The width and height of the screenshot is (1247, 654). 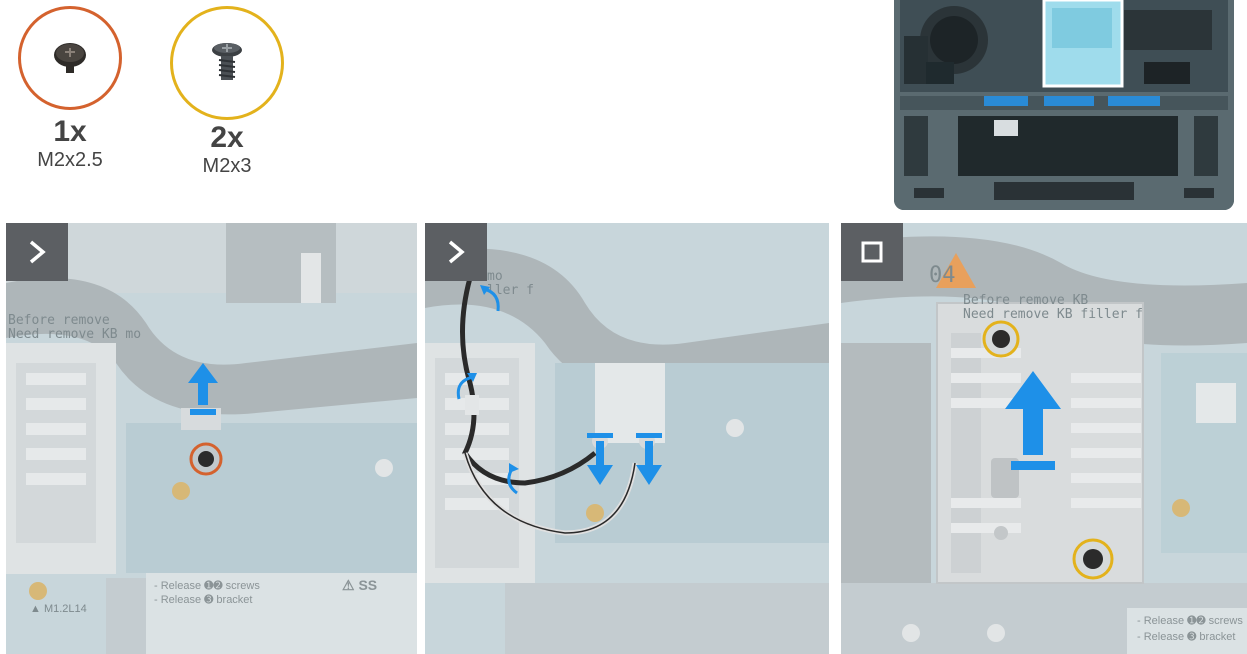 What do you see at coordinates (70, 160) in the screenshot?
I see `screw-size: M2x2.5` at bounding box center [70, 160].